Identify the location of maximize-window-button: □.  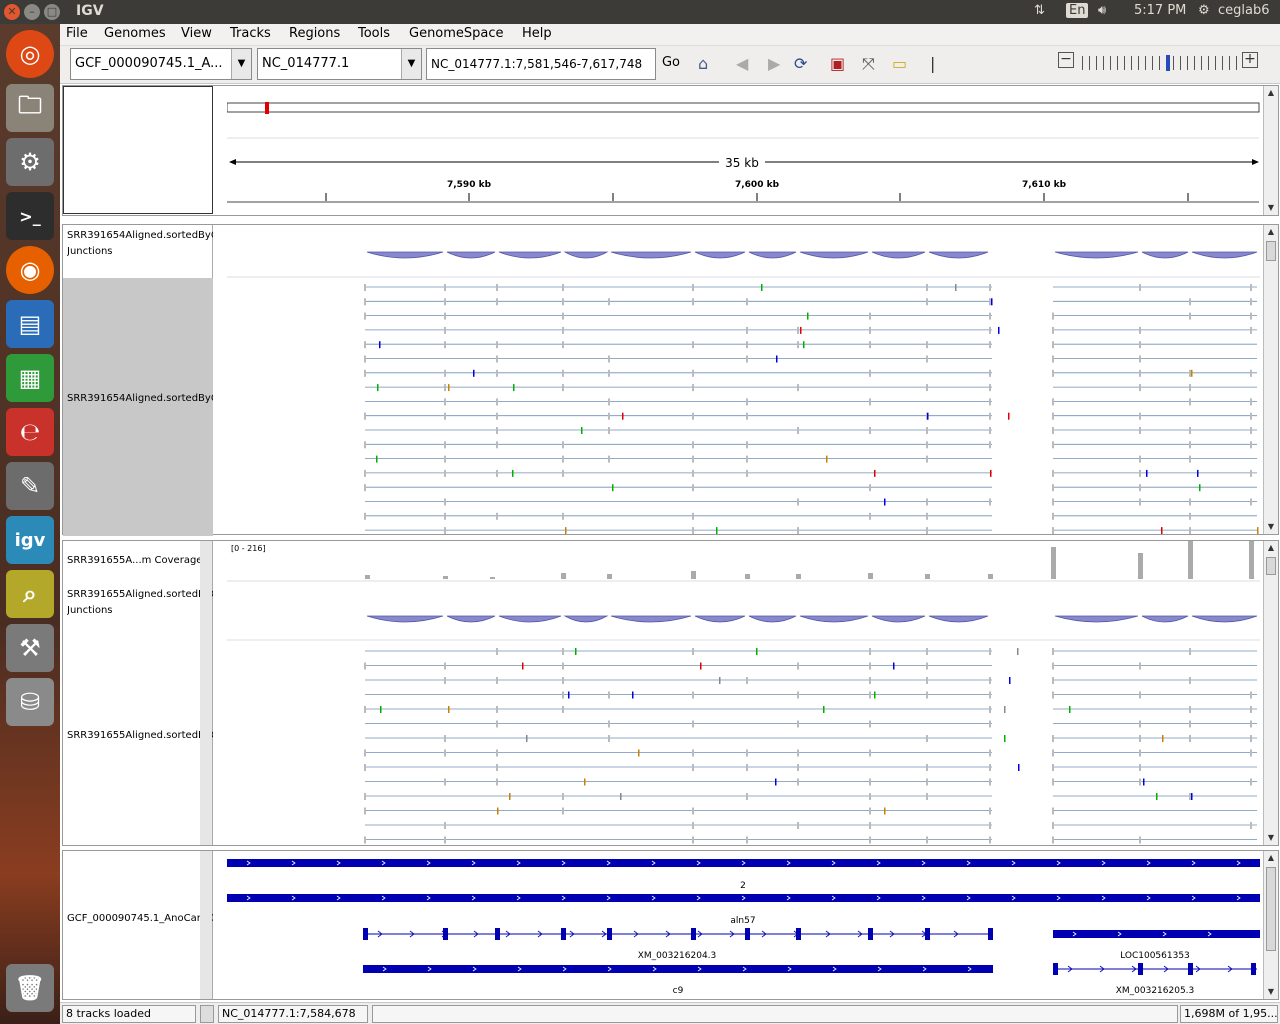
(52, 12).